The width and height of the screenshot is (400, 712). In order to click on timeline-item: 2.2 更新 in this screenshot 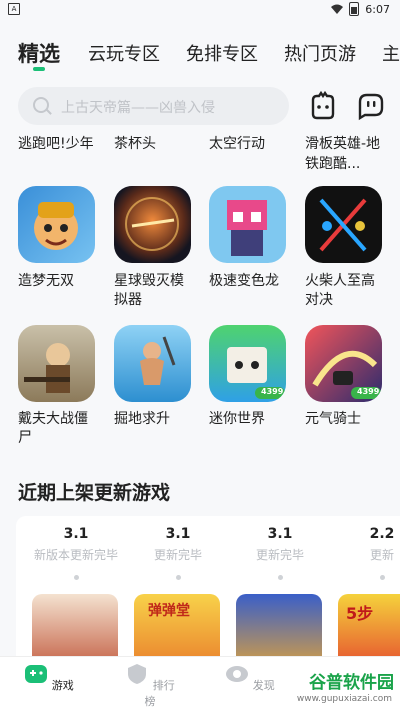, I will do `click(366, 553)`.